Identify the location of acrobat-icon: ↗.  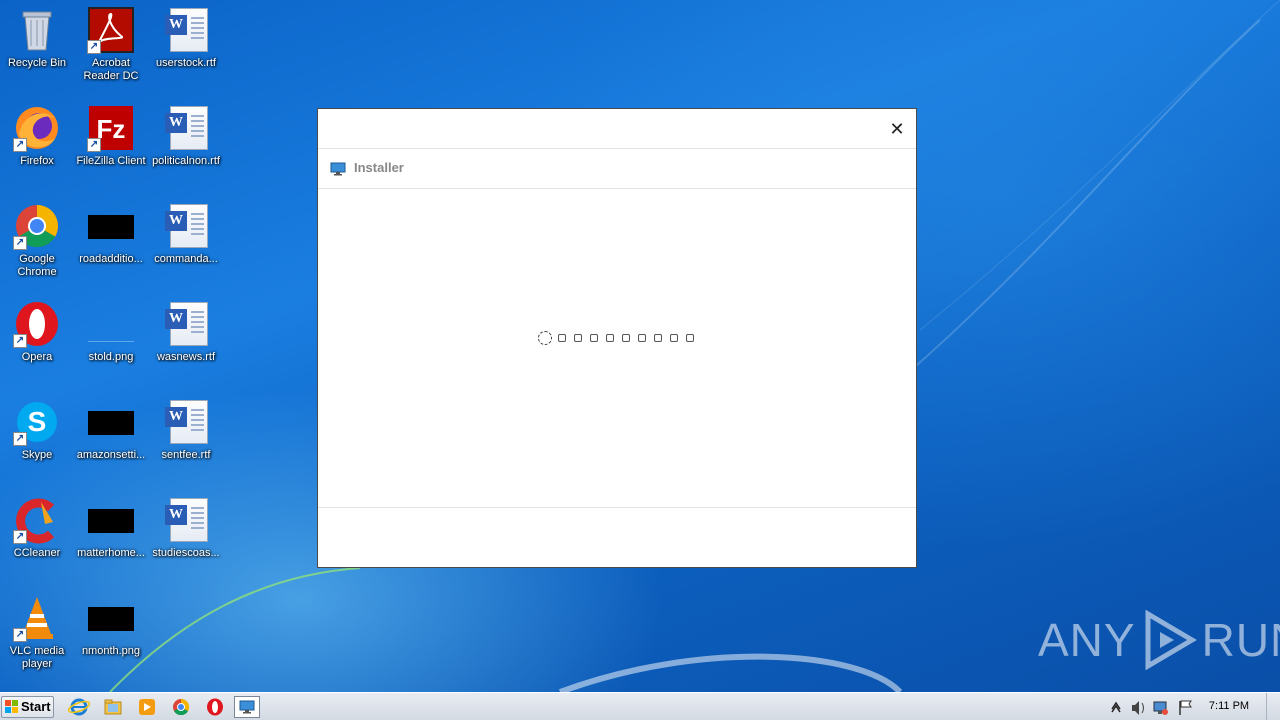
(111, 30).